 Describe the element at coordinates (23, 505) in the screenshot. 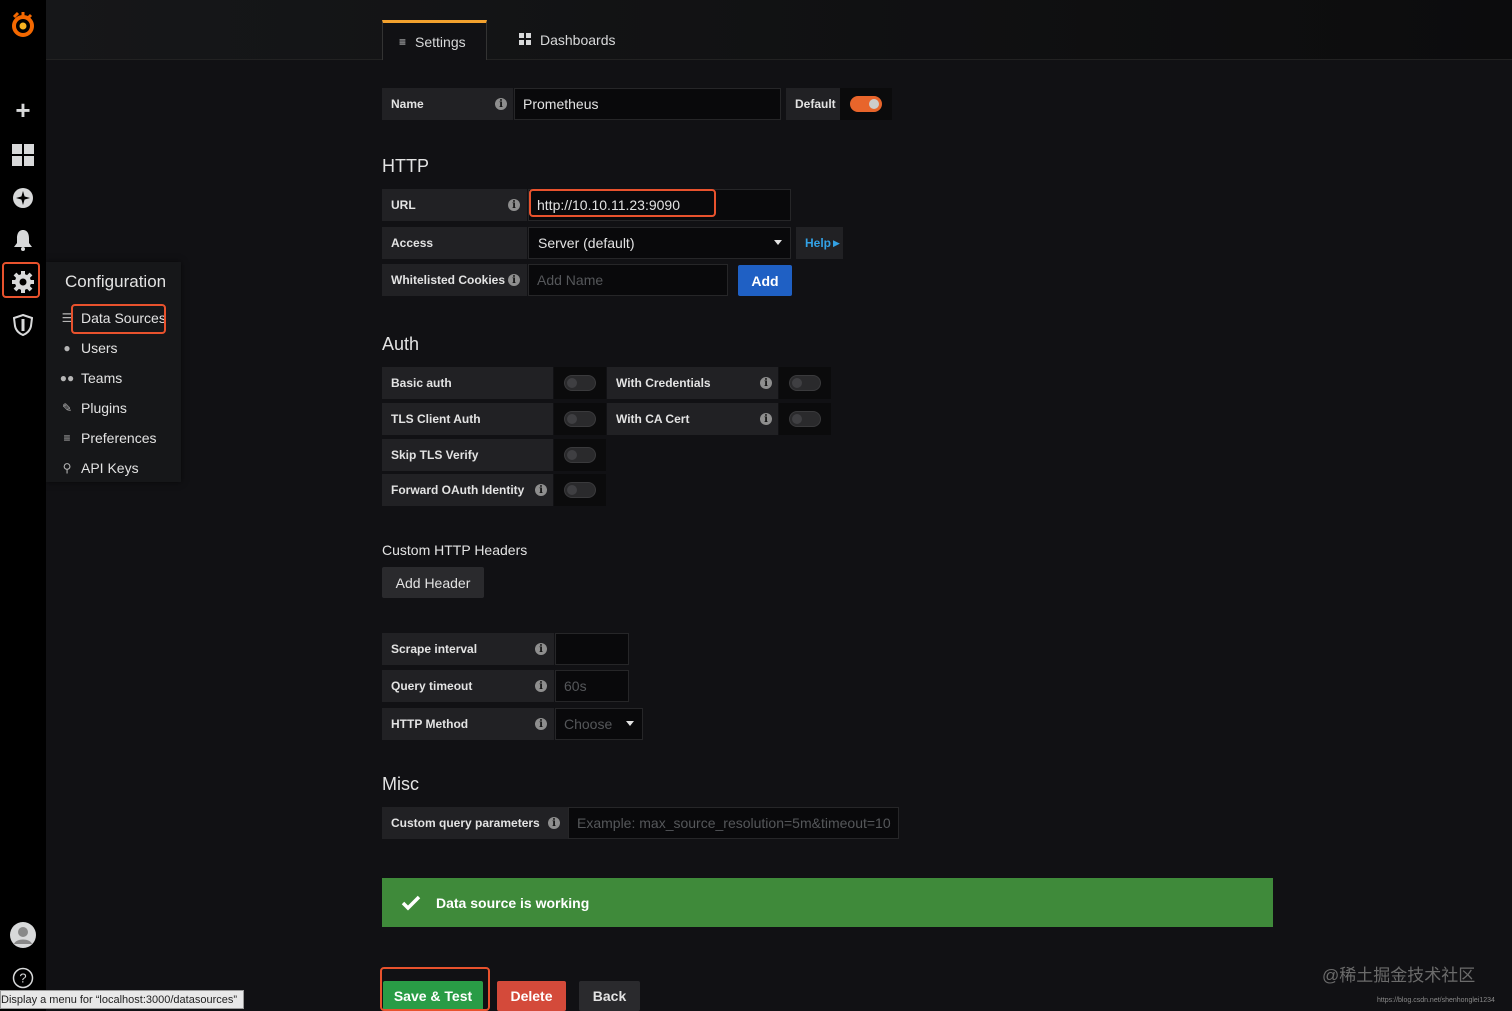

I see `sidebar: + ?` at that location.